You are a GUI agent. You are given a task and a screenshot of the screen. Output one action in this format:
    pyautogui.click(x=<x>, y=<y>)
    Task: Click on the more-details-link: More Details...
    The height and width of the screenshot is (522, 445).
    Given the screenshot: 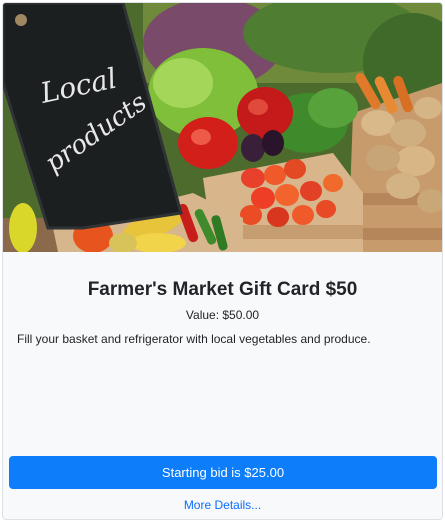 What is the action you would take?
    pyautogui.click(x=222, y=505)
    